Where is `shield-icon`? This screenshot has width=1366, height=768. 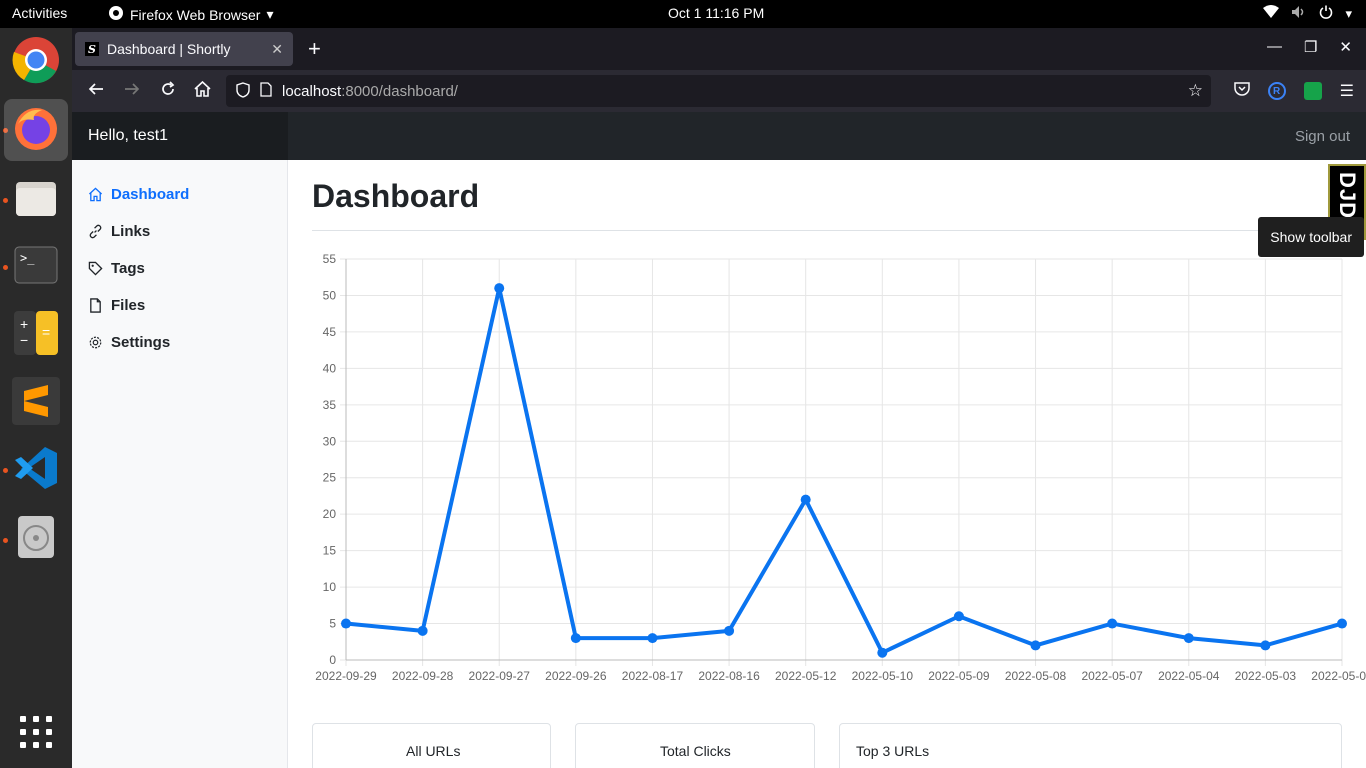 shield-icon is located at coordinates (243, 91).